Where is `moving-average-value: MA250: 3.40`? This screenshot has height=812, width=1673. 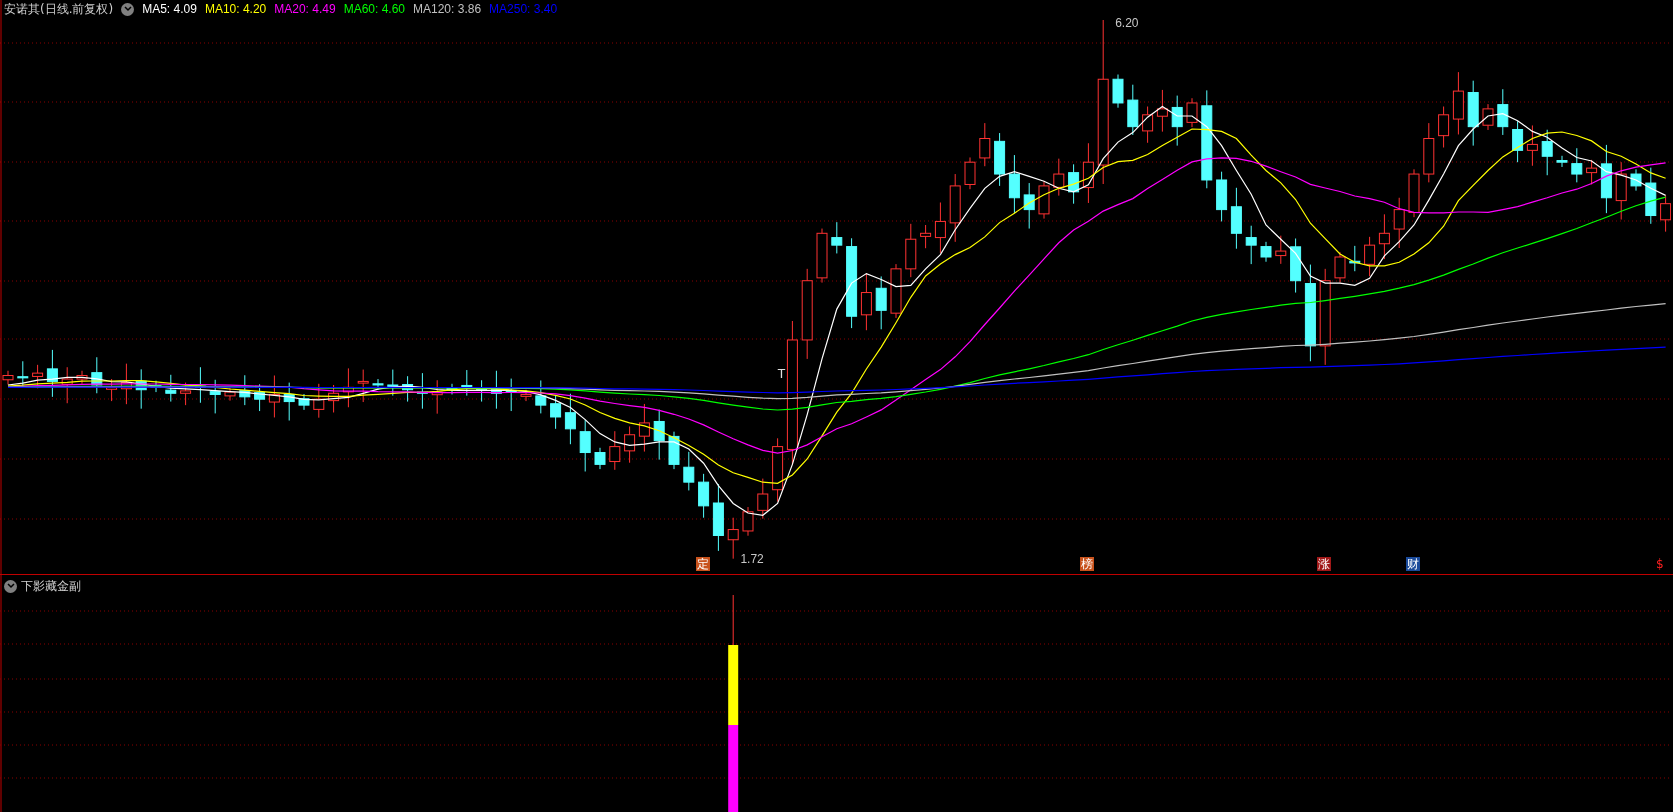
moving-average-value: MA250: 3.40 is located at coordinates (523, 9).